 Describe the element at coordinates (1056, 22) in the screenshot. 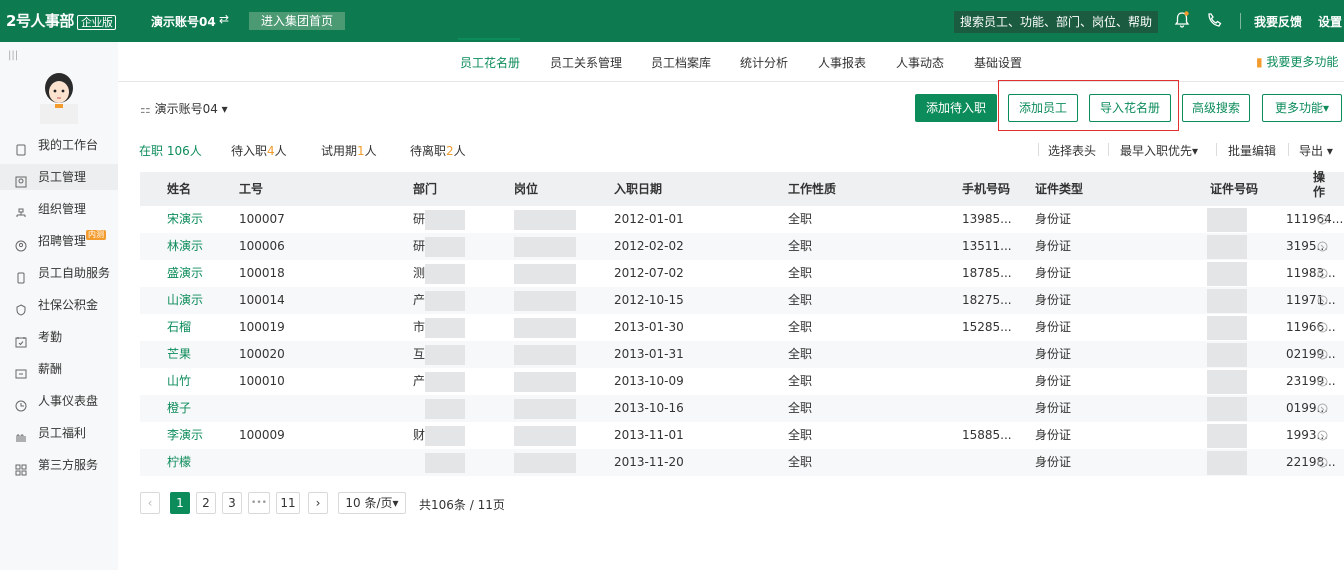

I see `global-search-input: 搜索员工、功能、部门、岗位、帮助` at that location.